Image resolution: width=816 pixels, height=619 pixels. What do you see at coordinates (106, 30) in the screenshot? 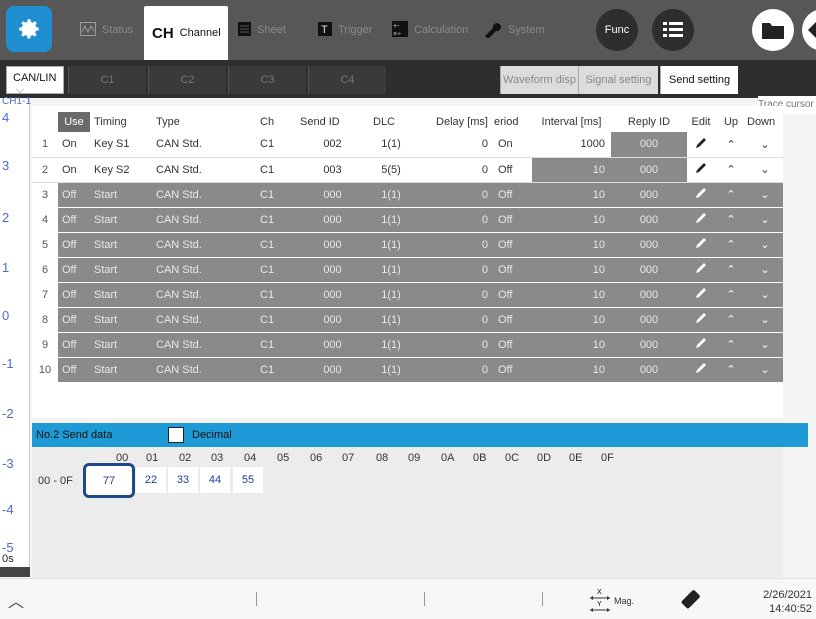
I see `tab-status: Status` at bounding box center [106, 30].